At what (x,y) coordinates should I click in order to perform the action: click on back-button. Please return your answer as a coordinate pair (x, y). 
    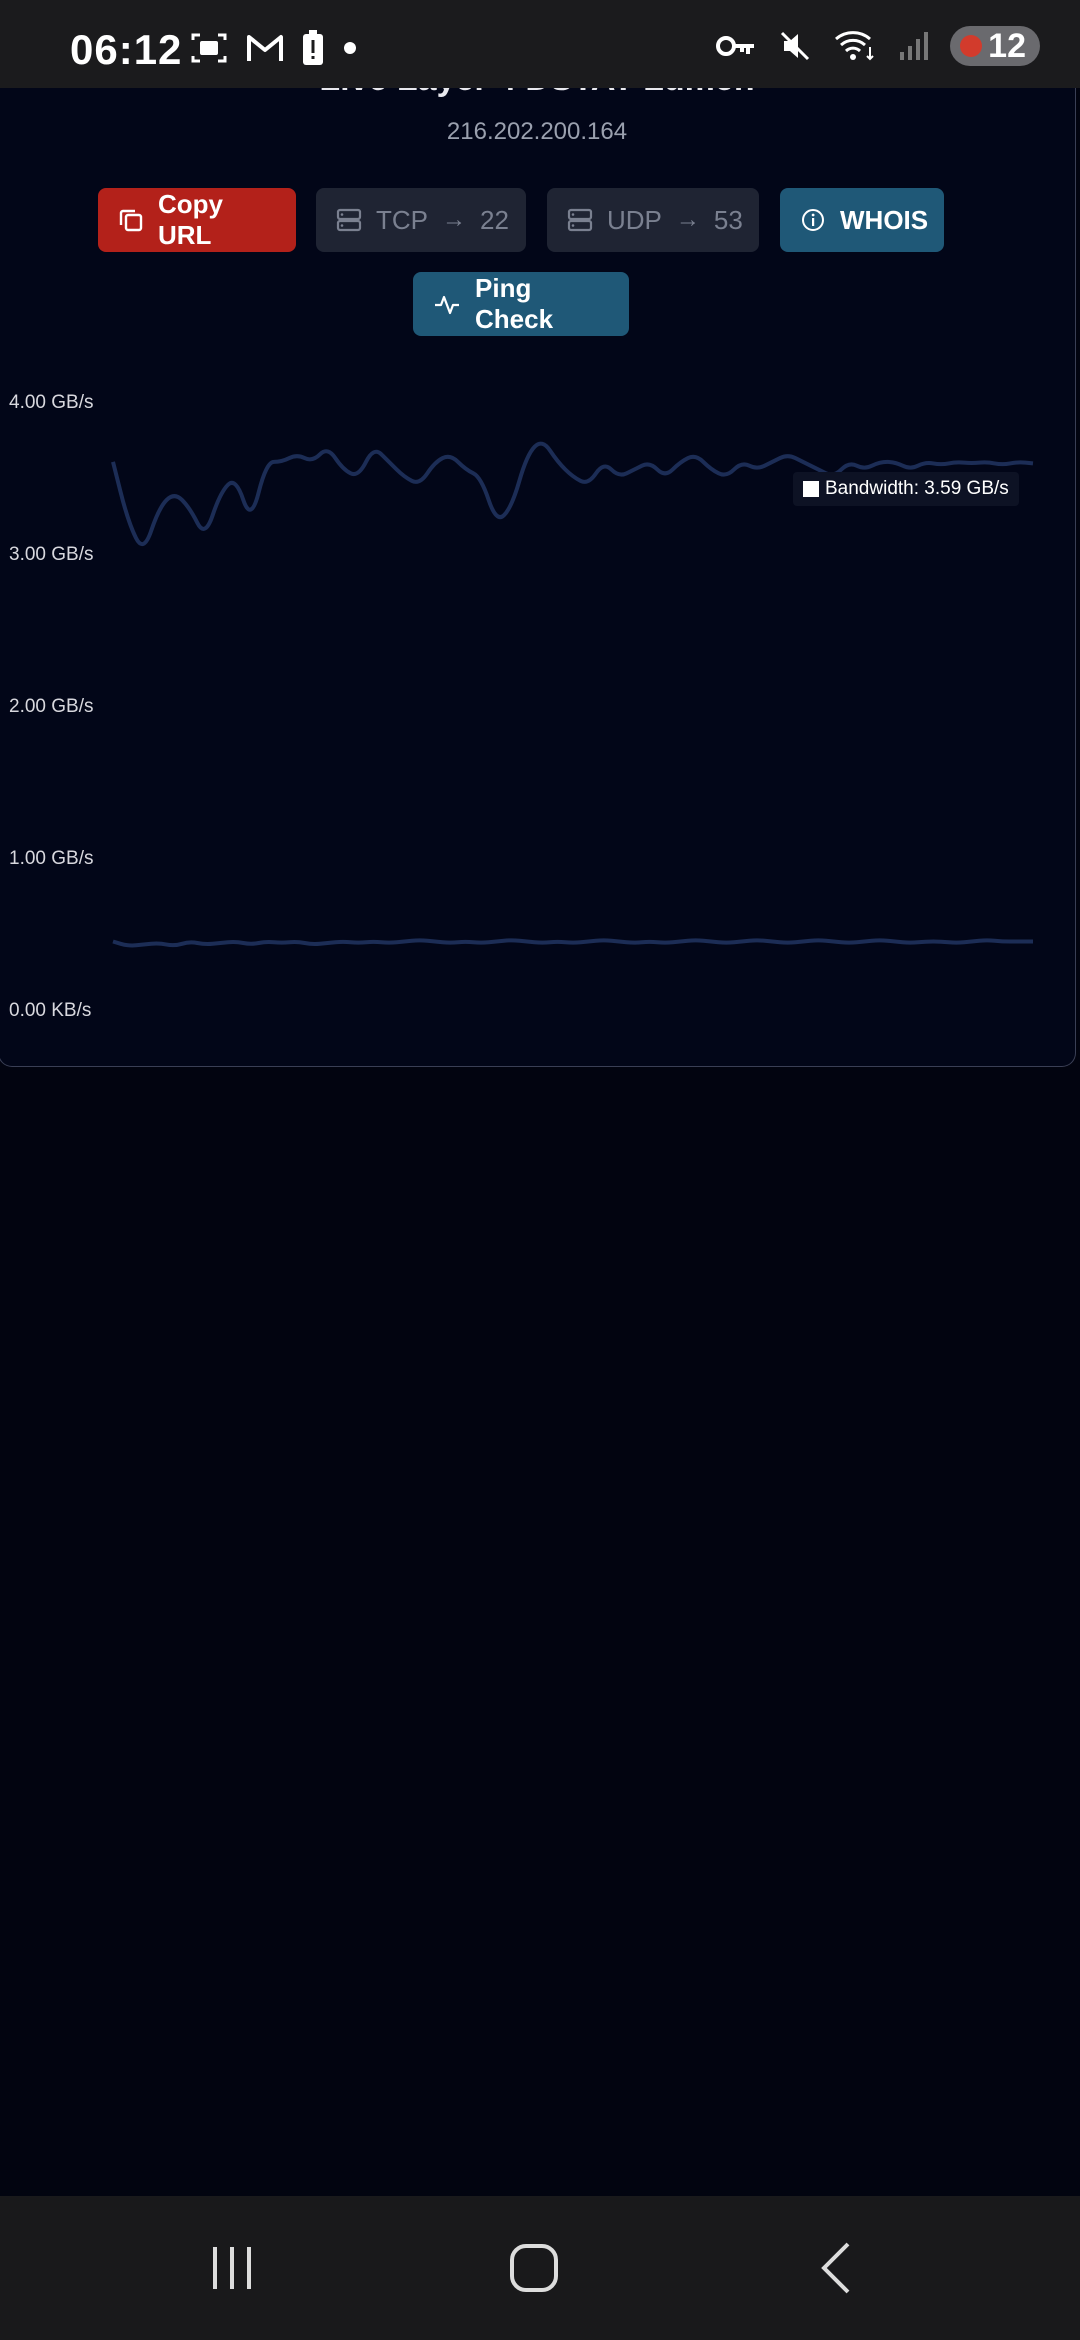
    Looking at the image, I should click on (836, 2268).